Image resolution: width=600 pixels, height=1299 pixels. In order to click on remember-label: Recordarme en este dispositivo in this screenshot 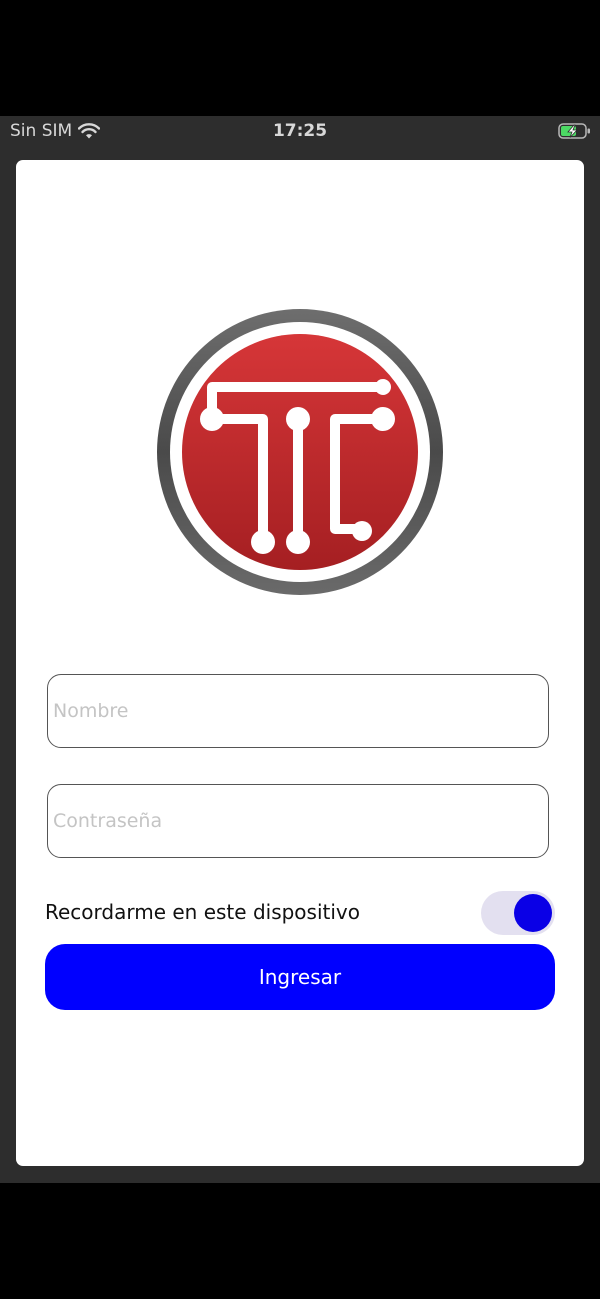, I will do `click(202, 912)`.